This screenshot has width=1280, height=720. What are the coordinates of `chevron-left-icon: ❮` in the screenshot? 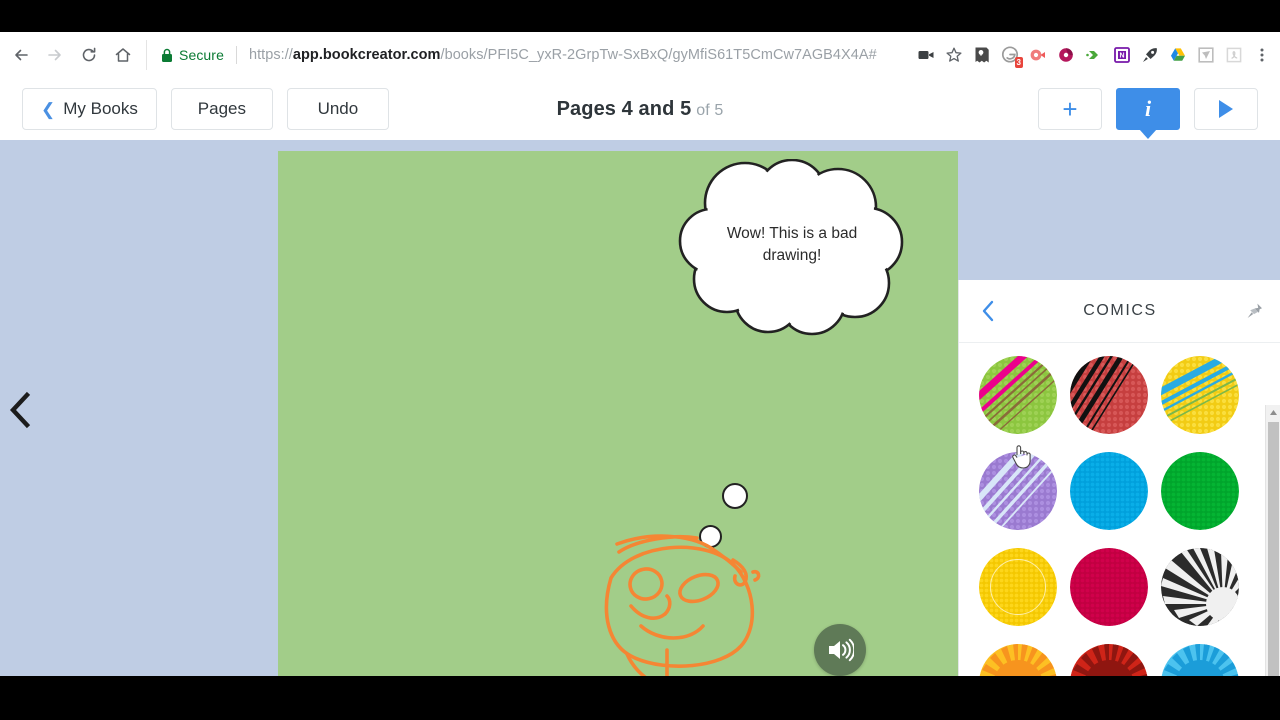 It's located at (48, 109).